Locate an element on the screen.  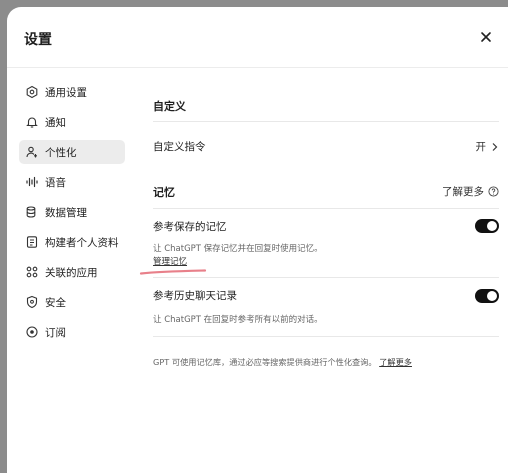
manage-memory-link: 管理记忆 is located at coordinates (170, 261).